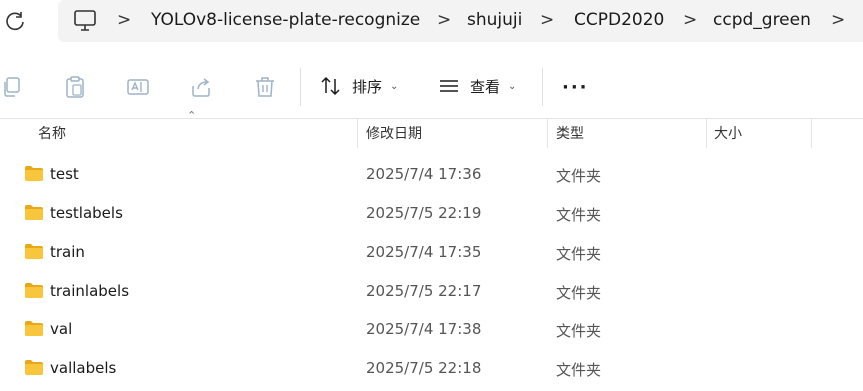 This screenshot has width=863, height=391. I want to click on sort-label: 排序, so click(367, 86).